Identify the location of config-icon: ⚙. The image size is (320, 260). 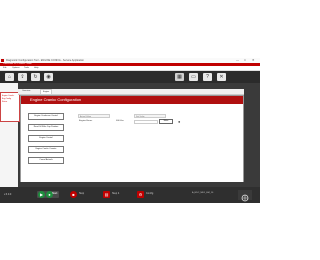
(140, 194).